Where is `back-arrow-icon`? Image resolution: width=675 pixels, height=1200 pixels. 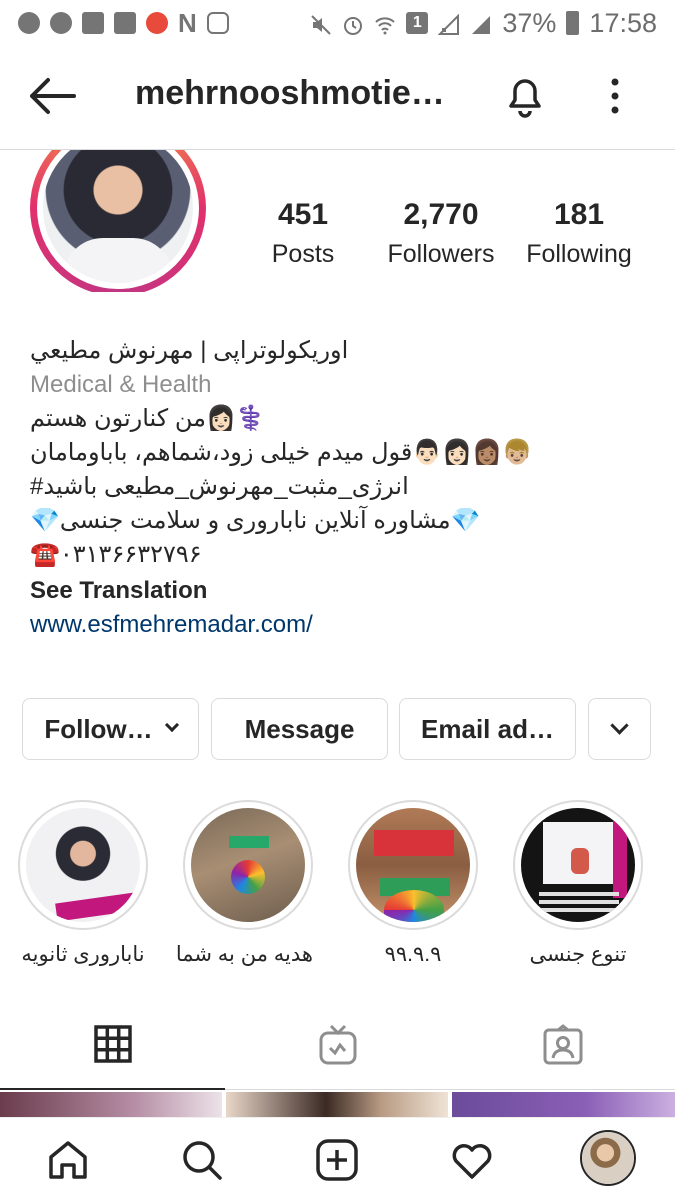 back-arrow-icon is located at coordinates (53, 96).